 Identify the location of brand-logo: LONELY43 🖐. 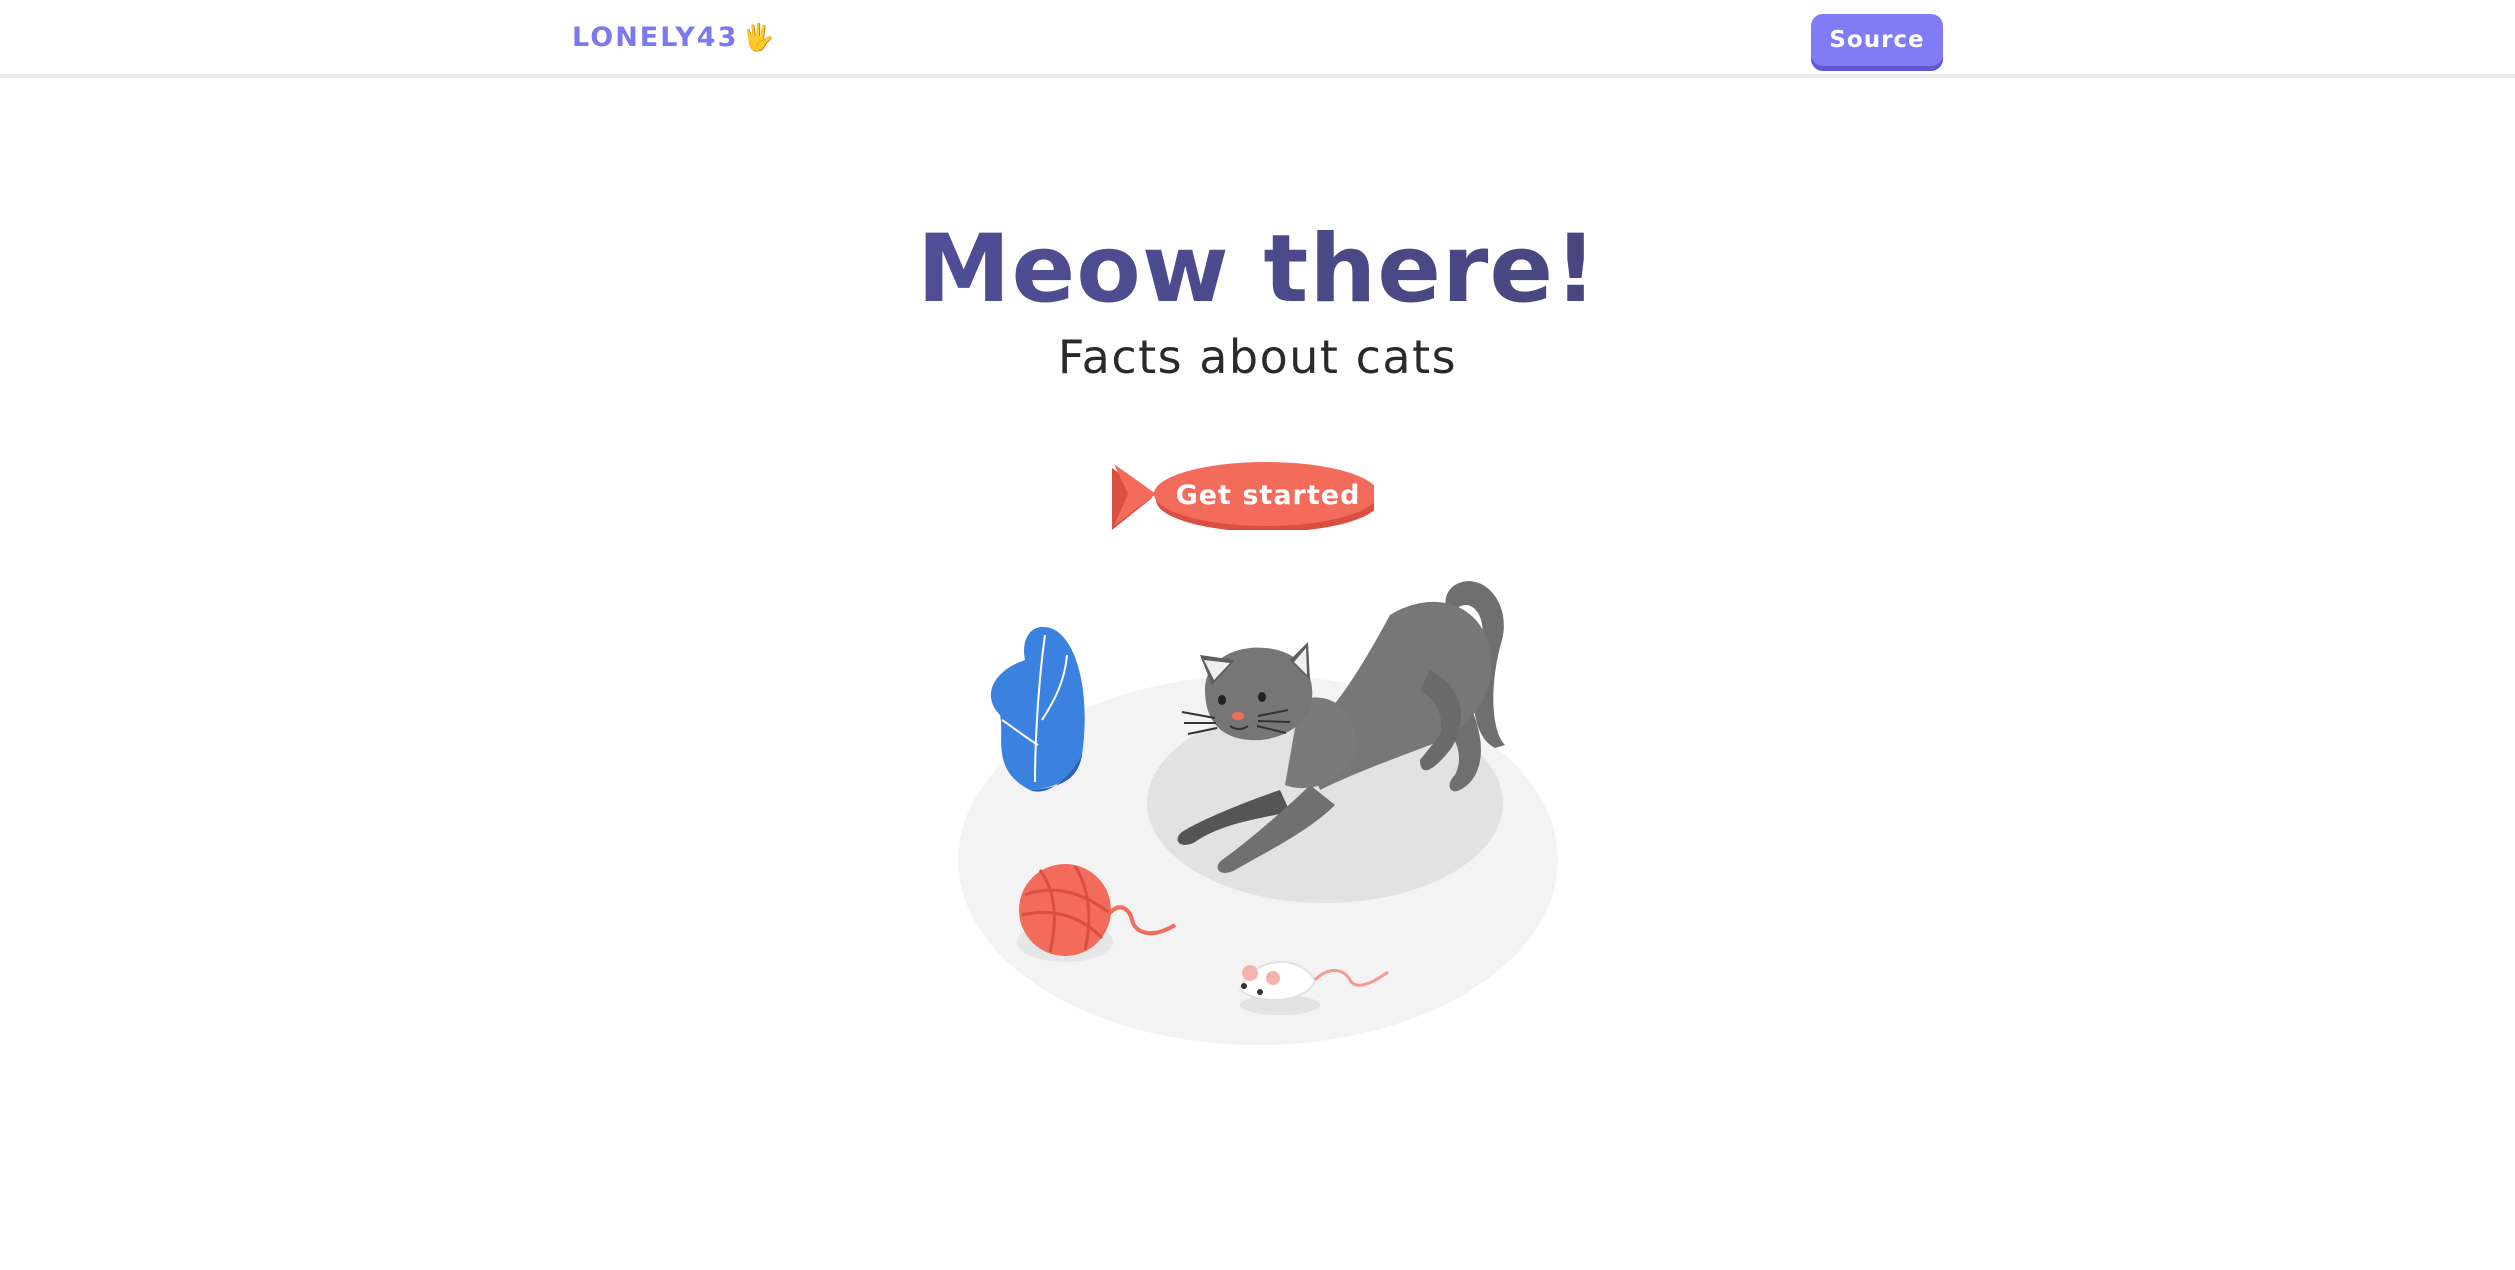
(673, 37).